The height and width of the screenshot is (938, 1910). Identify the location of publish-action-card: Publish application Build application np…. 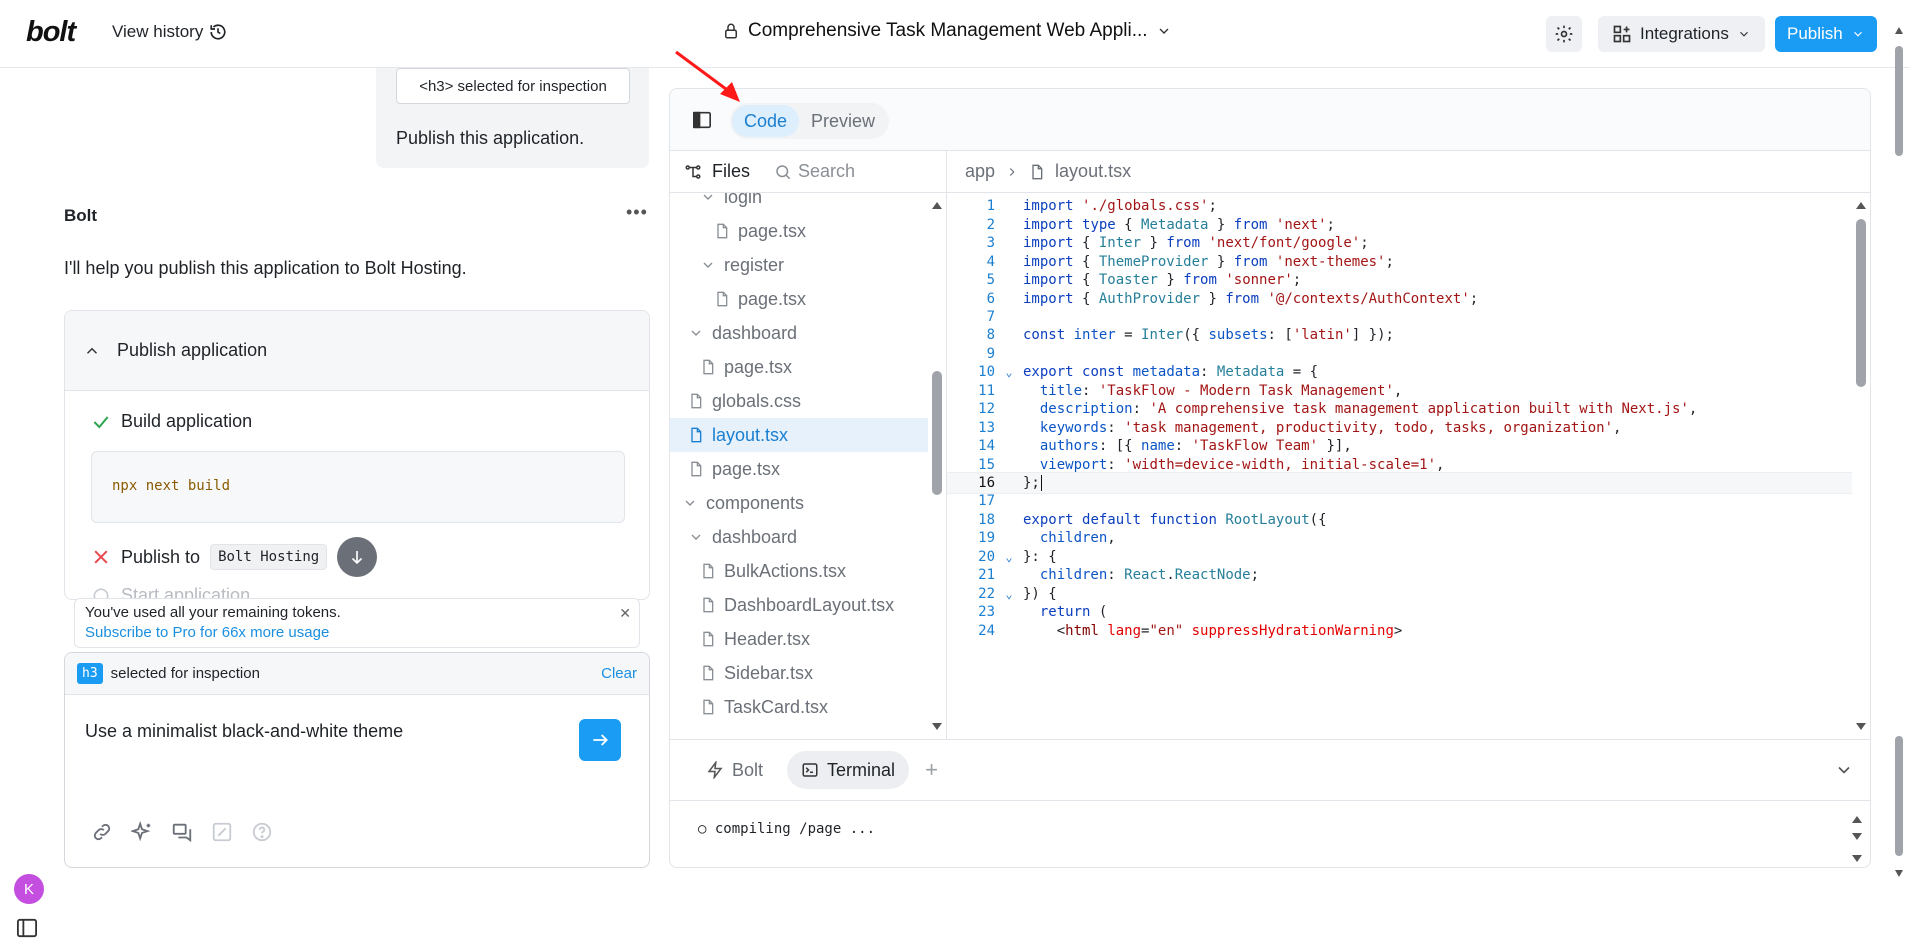
(357, 455).